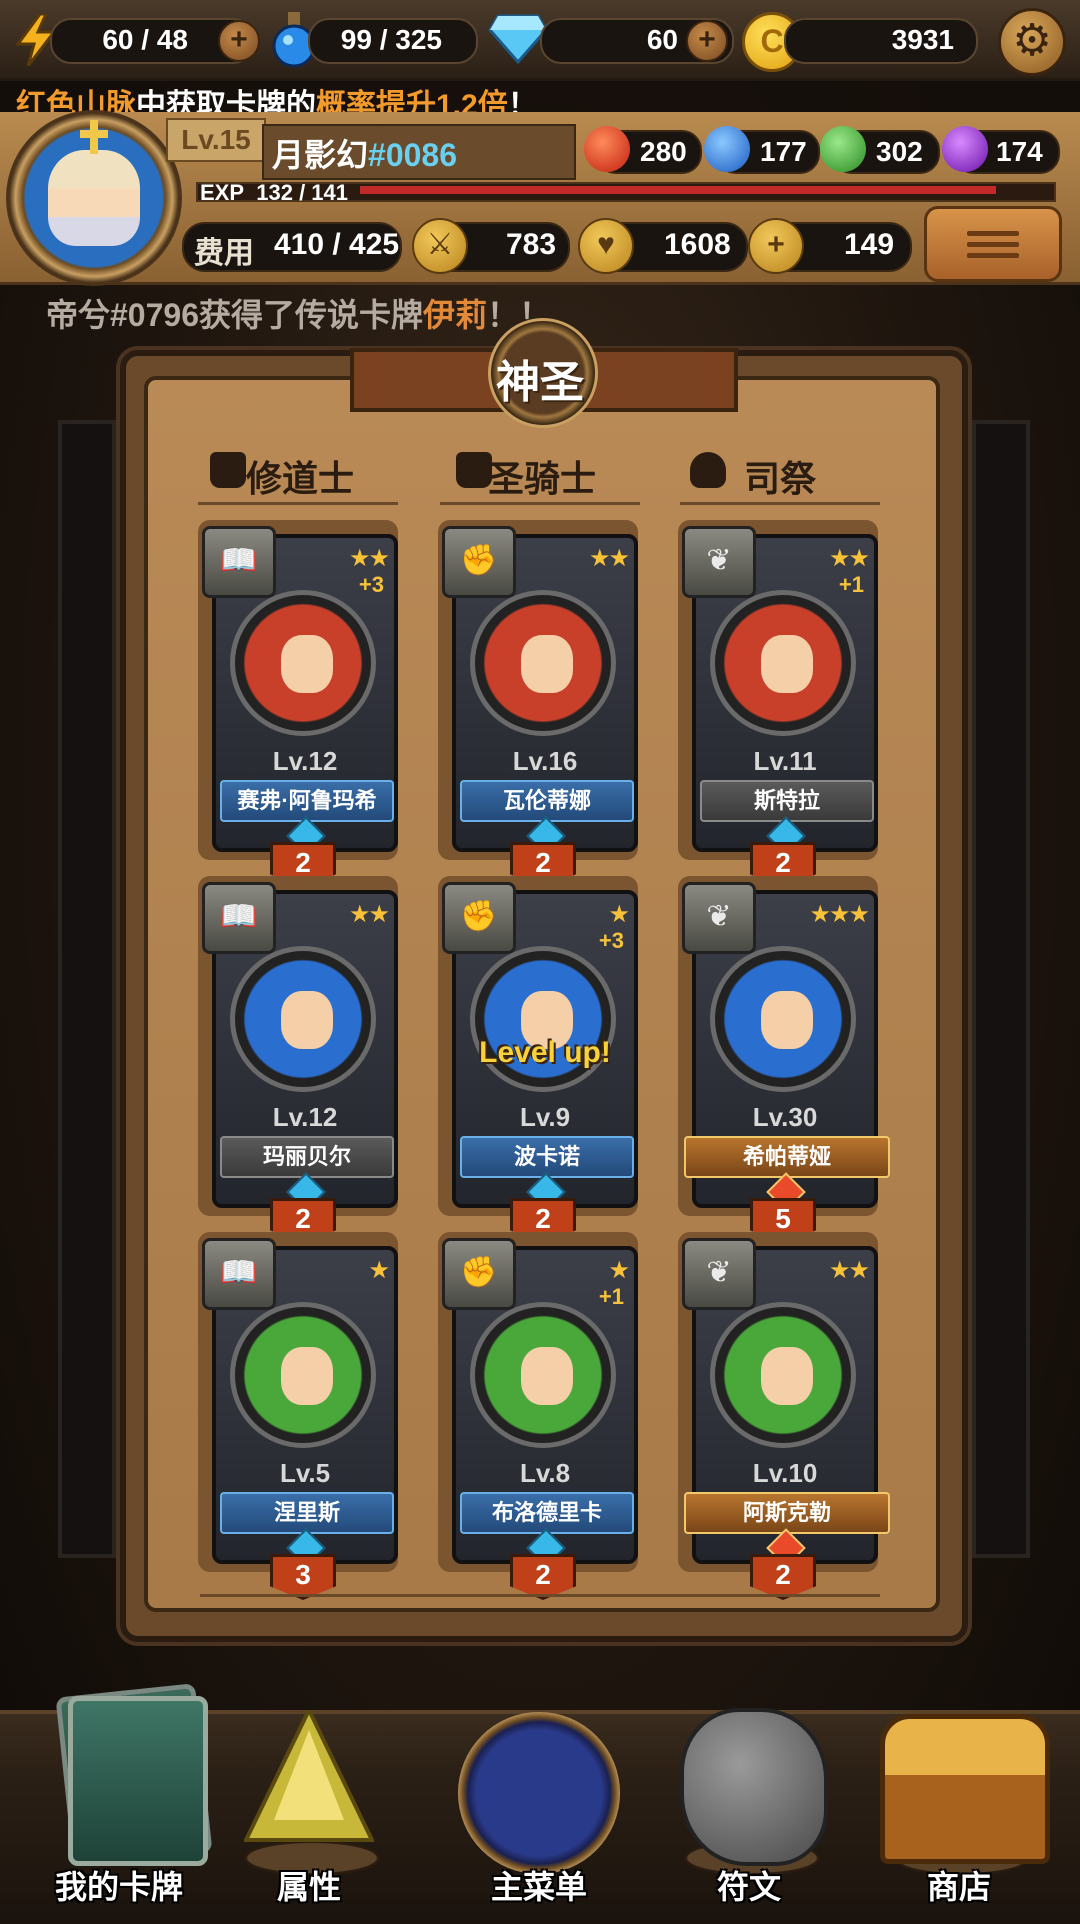 This screenshot has width=1080, height=1924. What do you see at coordinates (309, 1777) in the screenshot?
I see `triangle-crystal-icon` at bounding box center [309, 1777].